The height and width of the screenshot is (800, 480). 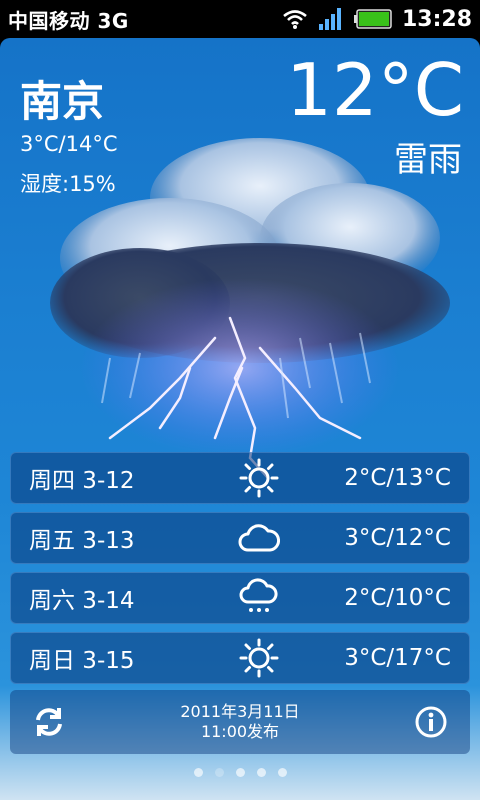 I want to click on footer-bar: 2011年3月11日 11:00发布, so click(x=240, y=722).